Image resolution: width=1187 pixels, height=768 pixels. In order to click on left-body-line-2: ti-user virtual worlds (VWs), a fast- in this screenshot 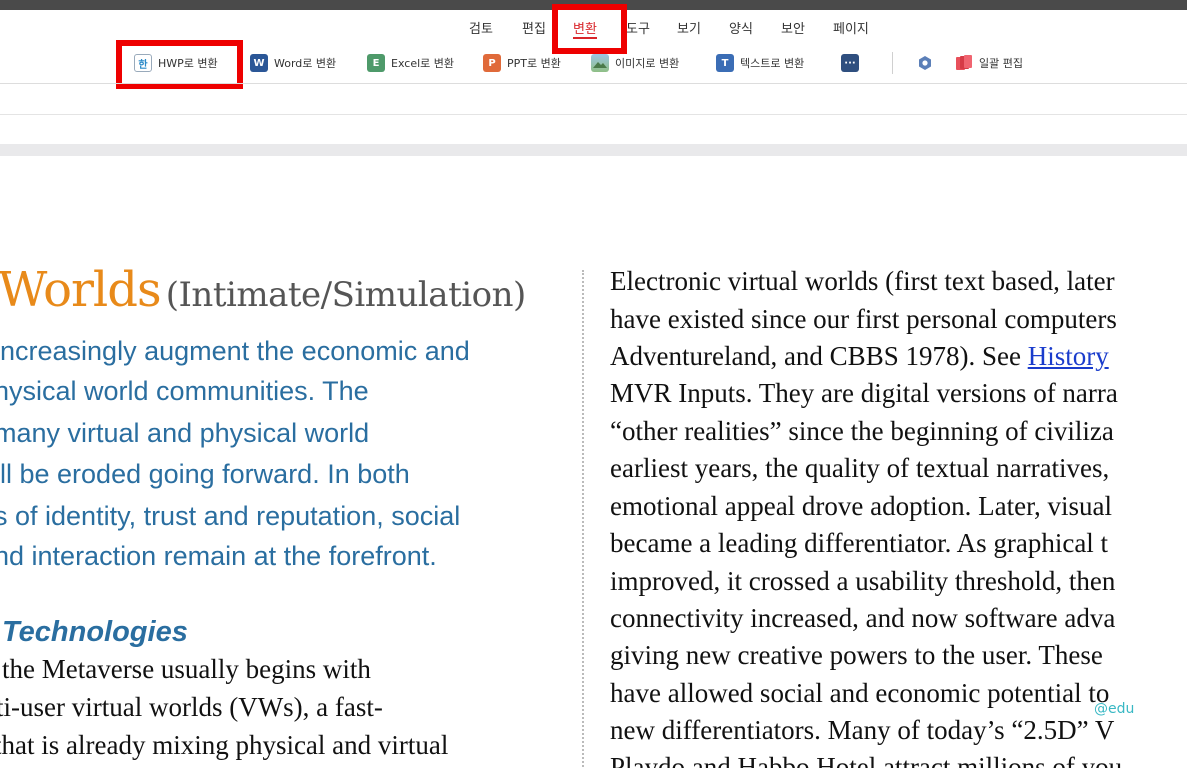, I will do `click(191, 707)`.